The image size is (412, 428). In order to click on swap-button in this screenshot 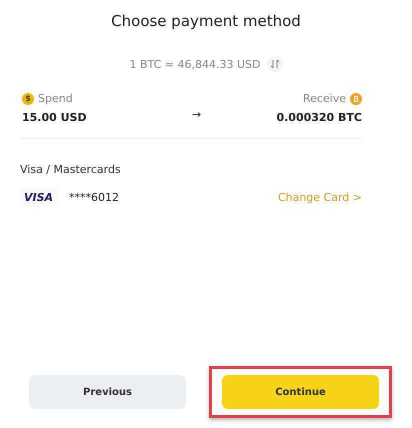, I will do `click(274, 64)`.